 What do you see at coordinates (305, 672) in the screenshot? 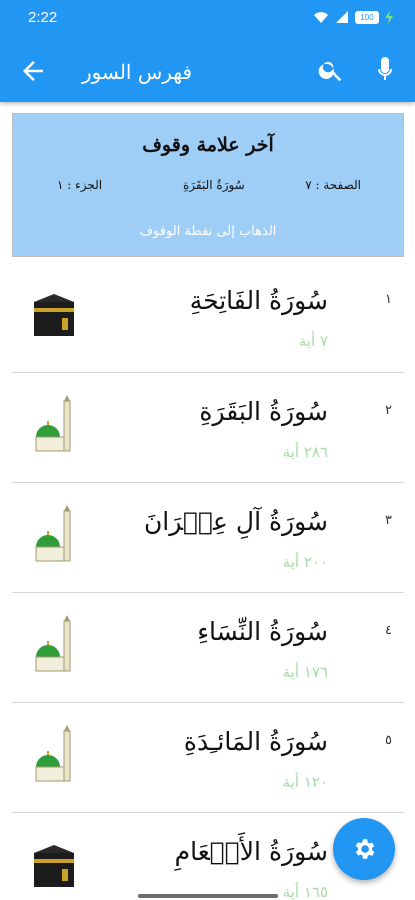
I see `sura-ayat-count: ١٧٦ أية` at bounding box center [305, 672].